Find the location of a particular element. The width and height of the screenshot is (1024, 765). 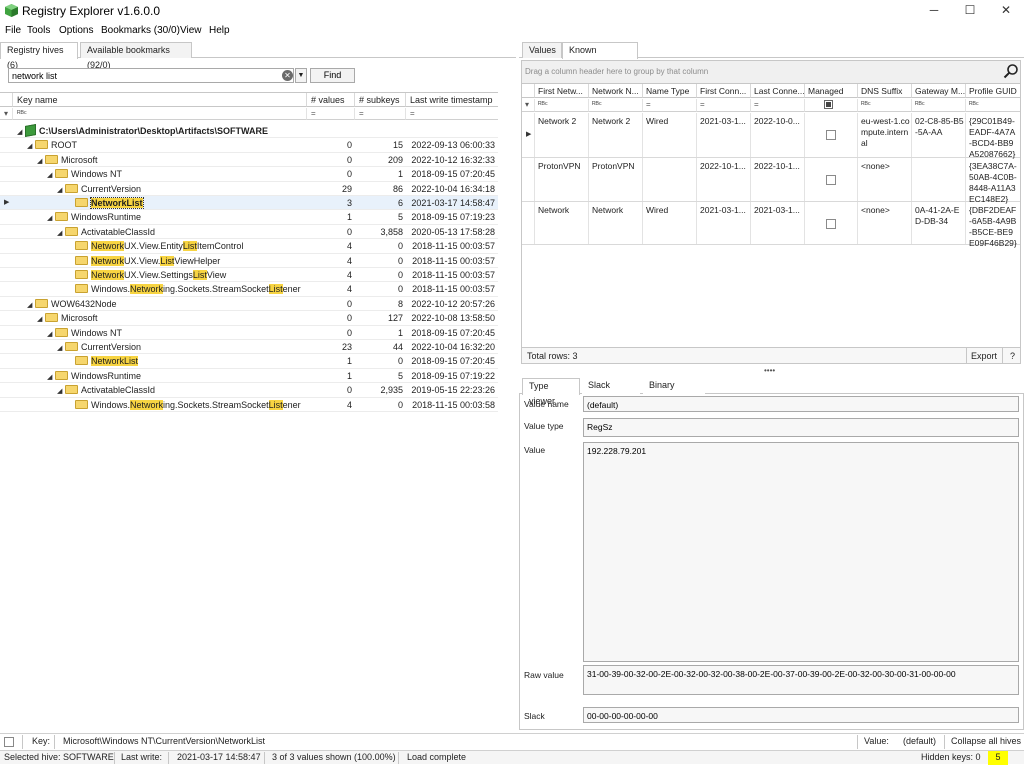

splitter-grip-icon: •••• is located at coordinates (769, 370).